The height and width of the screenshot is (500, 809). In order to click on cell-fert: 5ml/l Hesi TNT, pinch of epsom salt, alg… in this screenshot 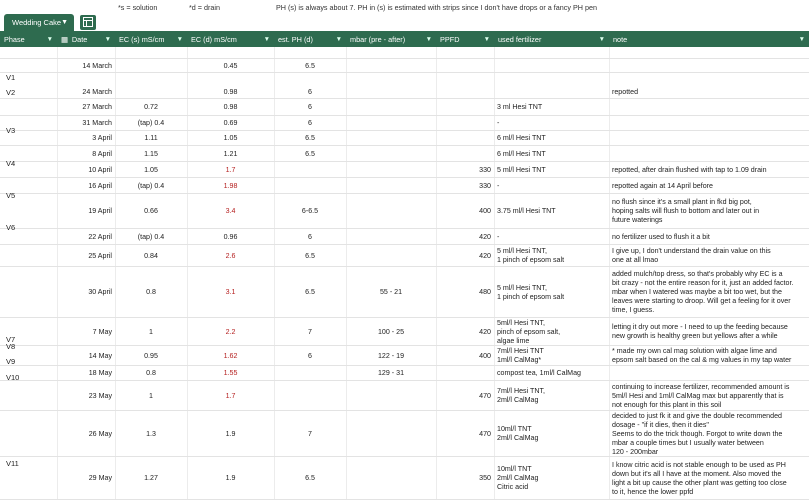, I will do `click(551, 332)`.